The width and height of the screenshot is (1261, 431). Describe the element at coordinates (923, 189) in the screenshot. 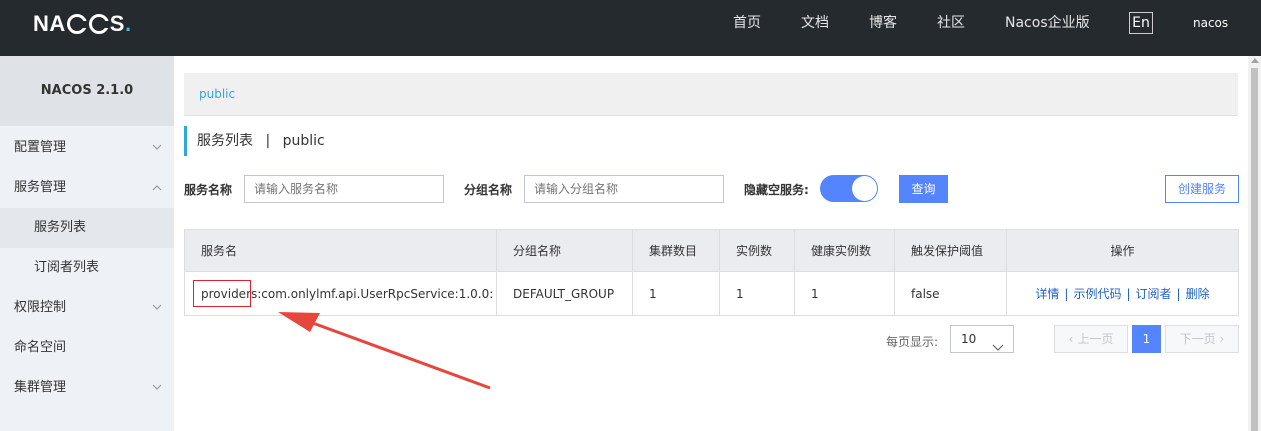

I see `query-button: 查询` at that location.